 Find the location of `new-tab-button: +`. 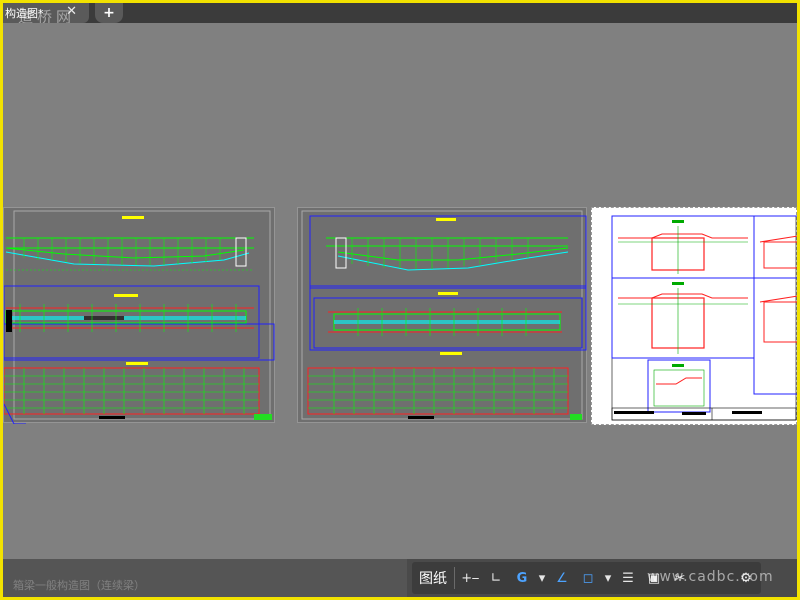

new-tab-button: + is located at coordinates (109, 13).